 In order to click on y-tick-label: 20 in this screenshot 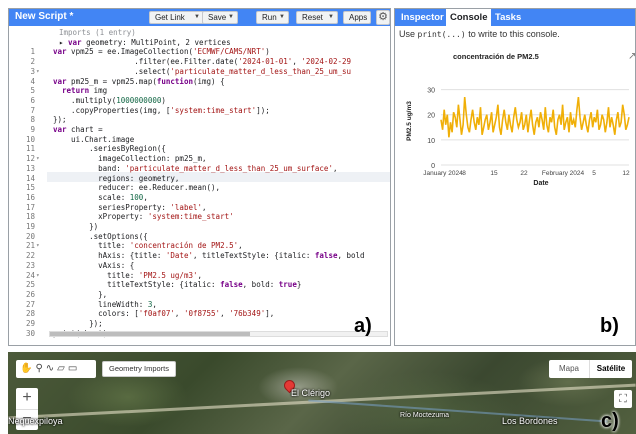, I will do `click(431, 116)`.